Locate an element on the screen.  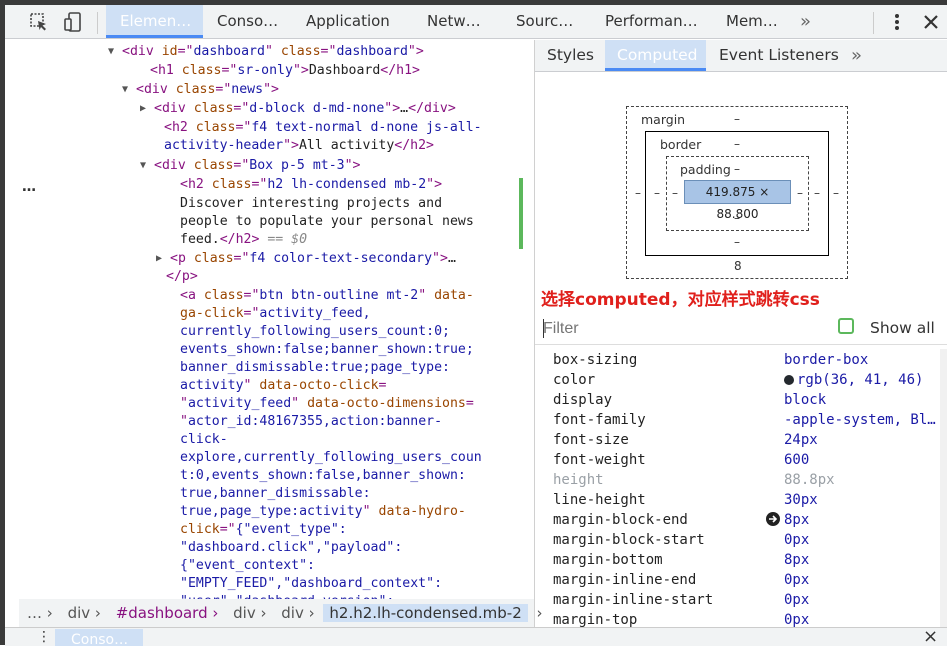
dom-node-line: explore,currently_following_users_coun is located at coordinates (331, 458).